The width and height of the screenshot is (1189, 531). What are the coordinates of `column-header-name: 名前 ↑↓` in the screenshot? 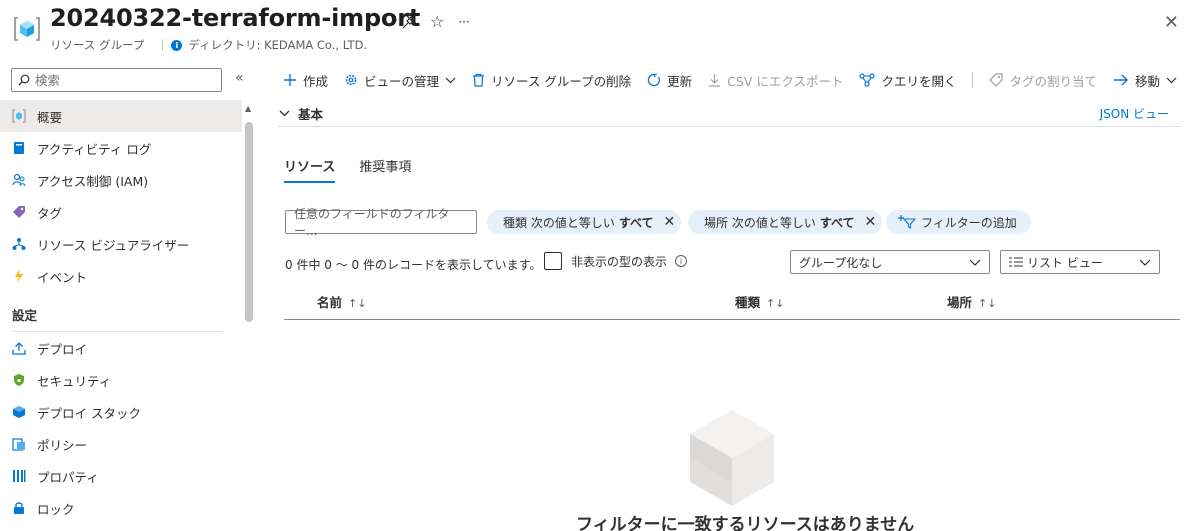 It's located at (341, 301).